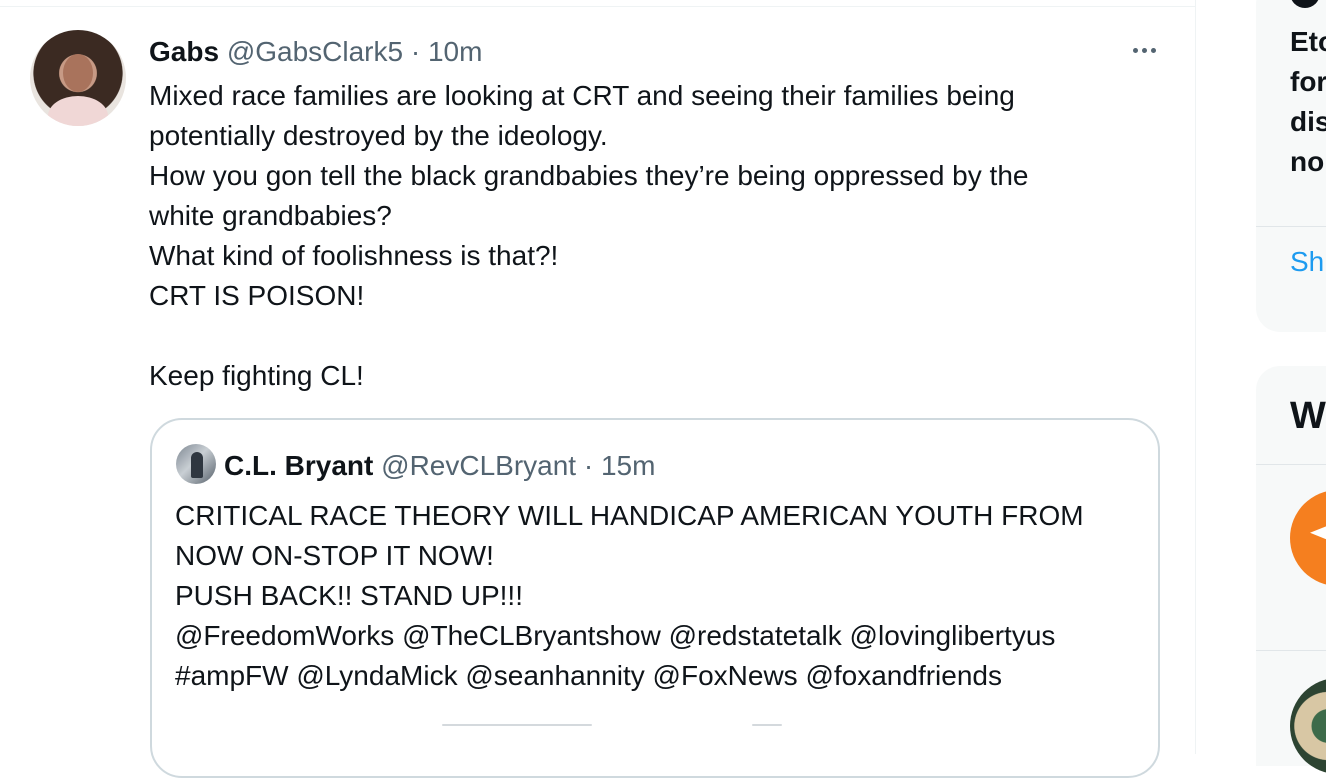 This screenshot has height=780, width=1326. What do you see at coordinates (1308, 102) in the screenshot?
I see `trend-headline: Eto for dis no` at bounding box center [1308, 102].